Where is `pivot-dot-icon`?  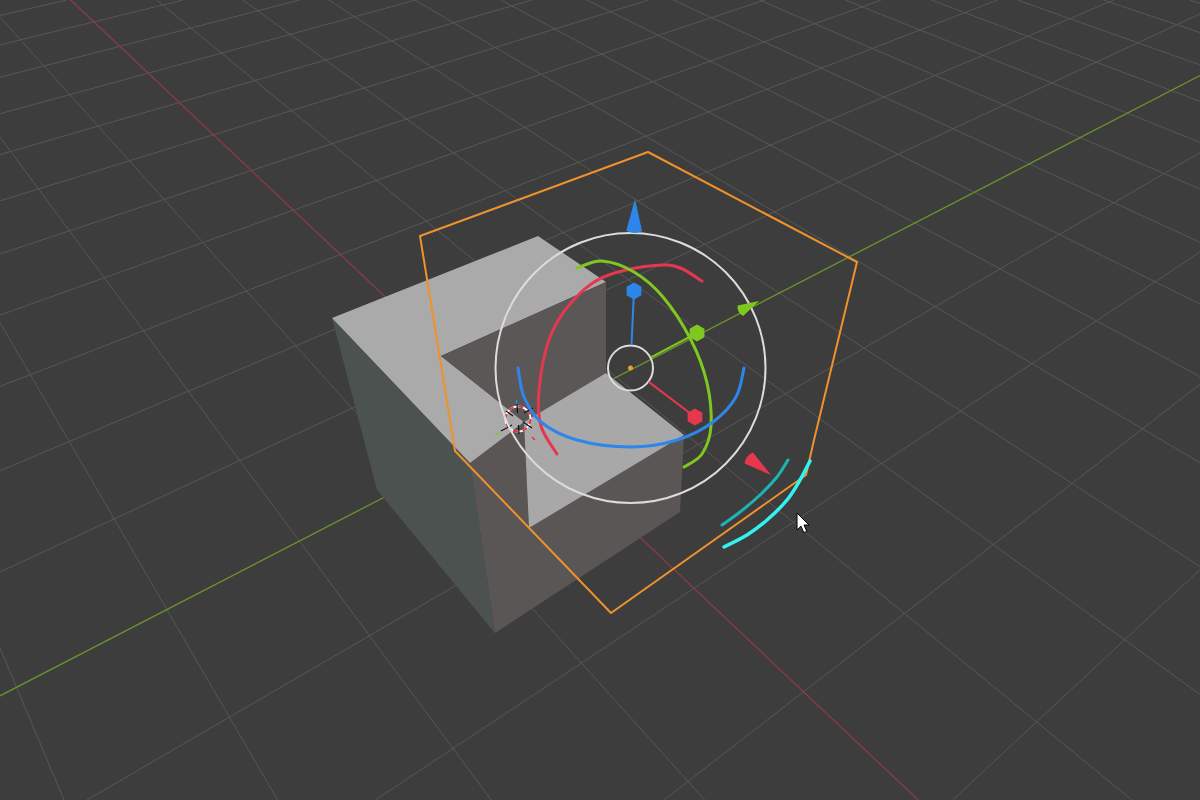 pivot-dot-icon is located at coordinates (630, 368).